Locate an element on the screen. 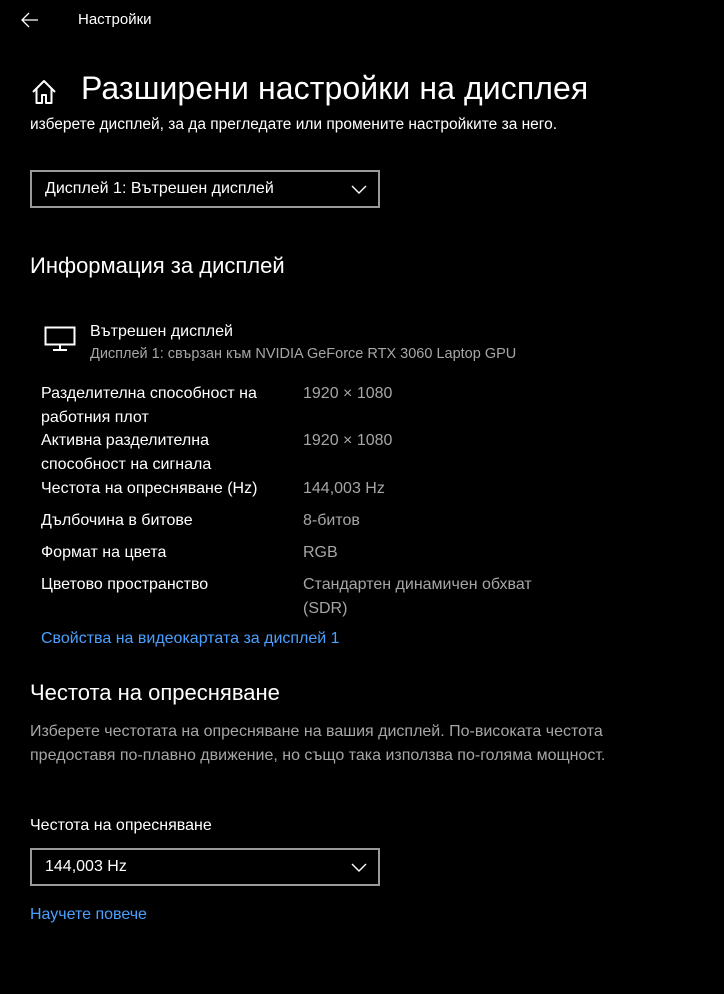 The width and height of the screenshot is (724, 994). info-value-bit-depth: 8-битов is located at coordinates (331, 520).